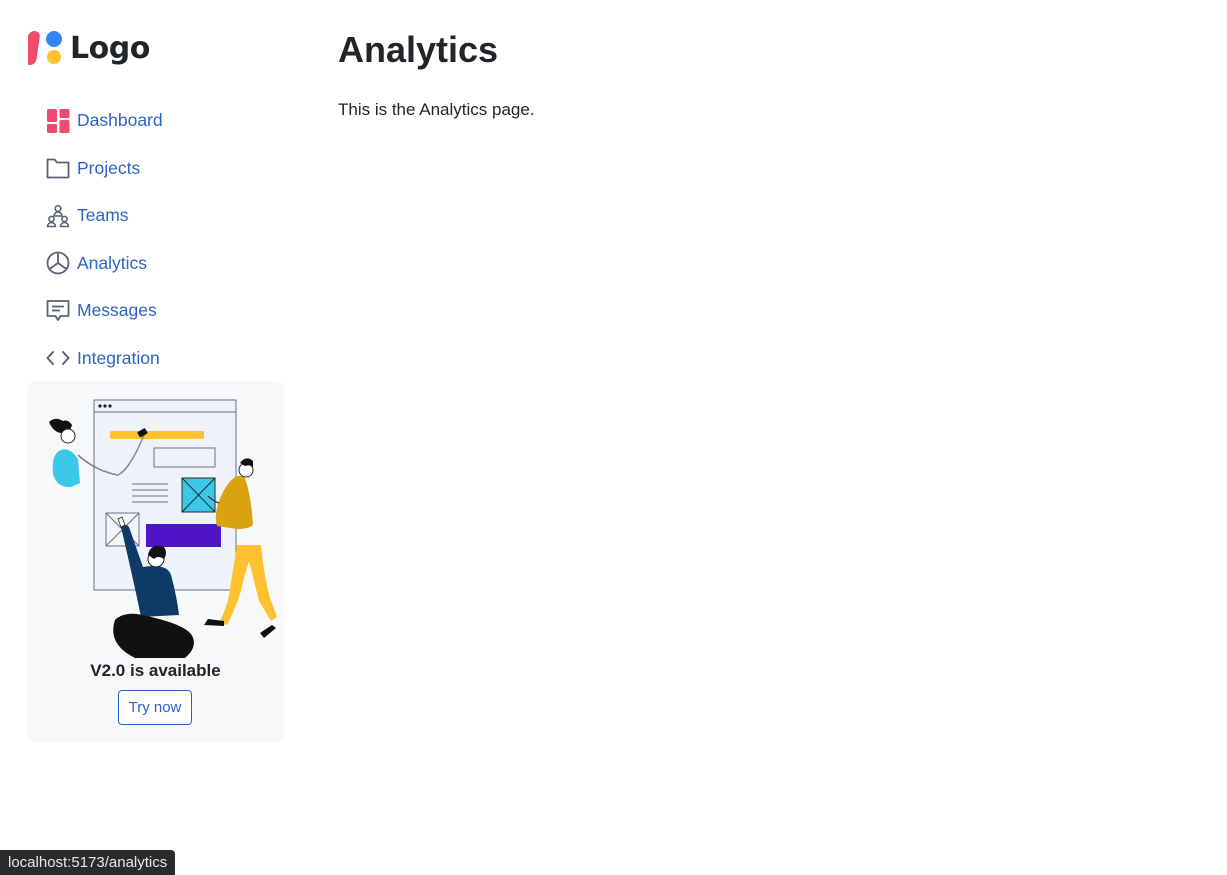 The width and height of the screenshot is (1227, 875). Describe the element at coordinates (155, 670) in the screenshot. I see `promo-title: V2.0 is available` at that location.